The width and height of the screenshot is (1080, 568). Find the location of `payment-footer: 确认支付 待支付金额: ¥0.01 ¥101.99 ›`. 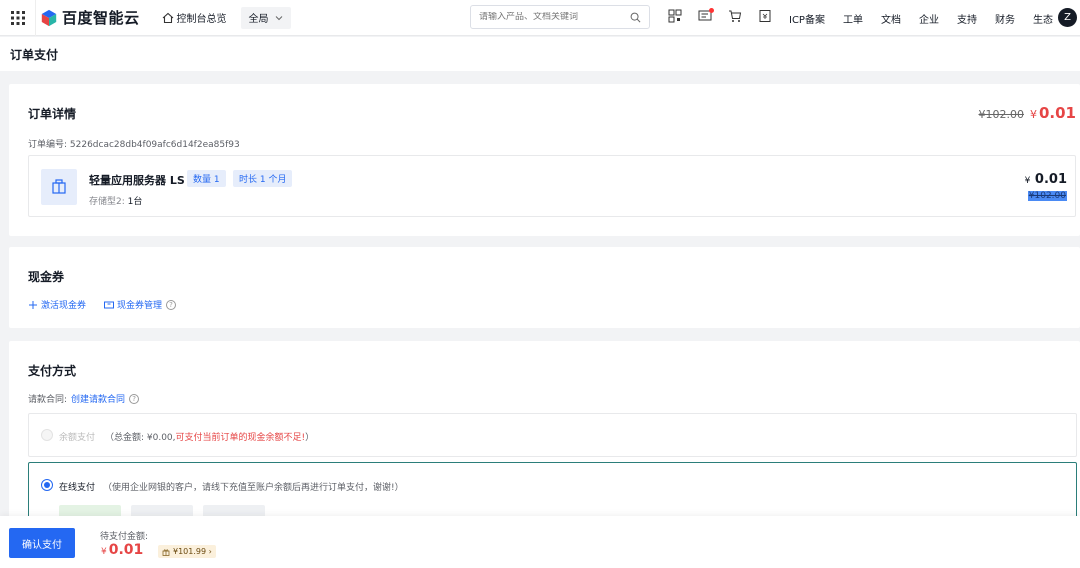

payment-footer: 确认支付 待支付金额: ¥0.01 ¥101.99 › is located at coordinates (540, 542).